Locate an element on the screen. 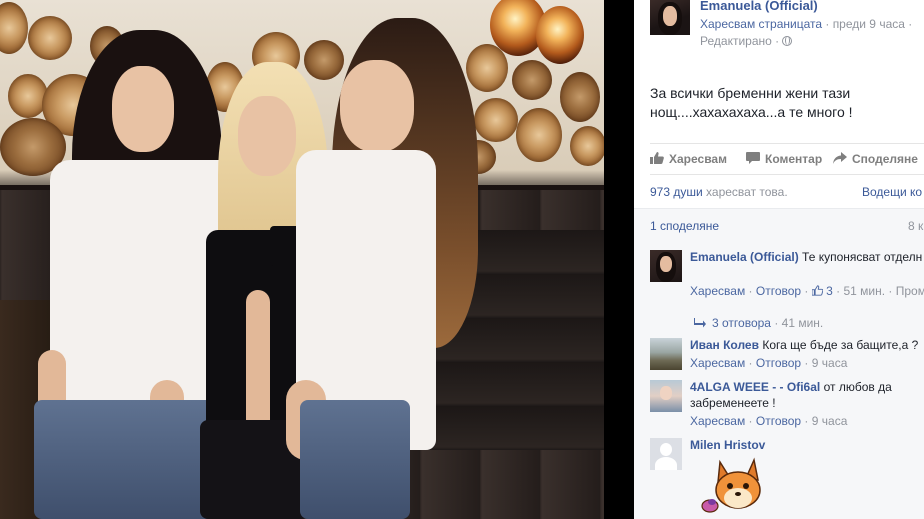 The height and width of the screenshot is (519, 924). comments-count: 8 к is located at coordinates (915, 226).